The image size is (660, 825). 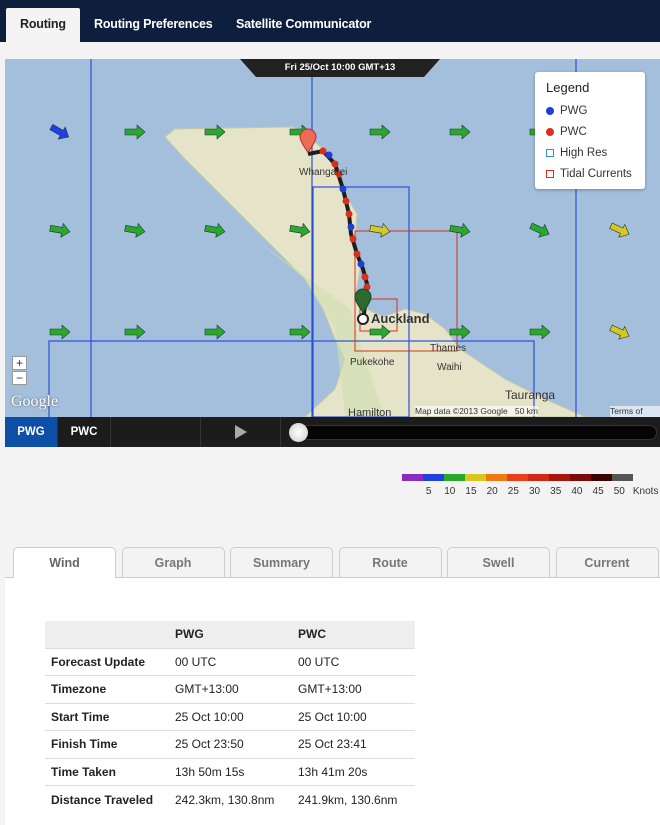 I want to click on play-icon, so click(x=240, y=432).